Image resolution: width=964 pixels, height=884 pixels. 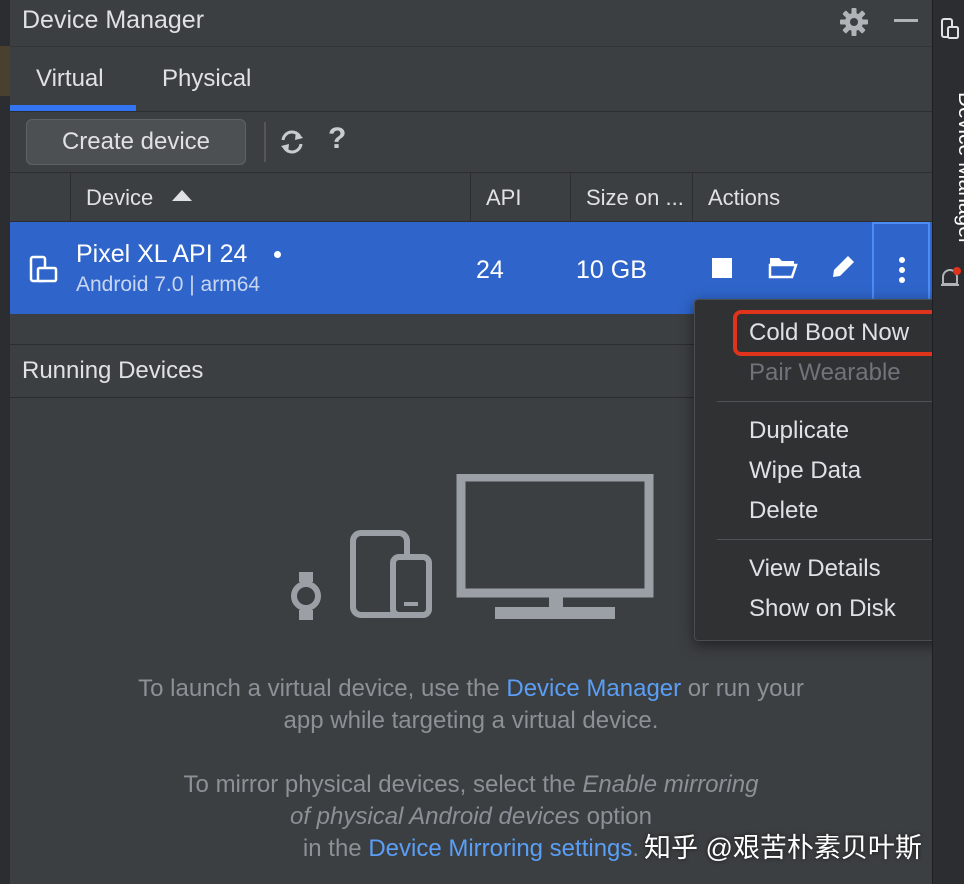 I want to click on tab-virtual: Virtual, so click(x=70, y=79).